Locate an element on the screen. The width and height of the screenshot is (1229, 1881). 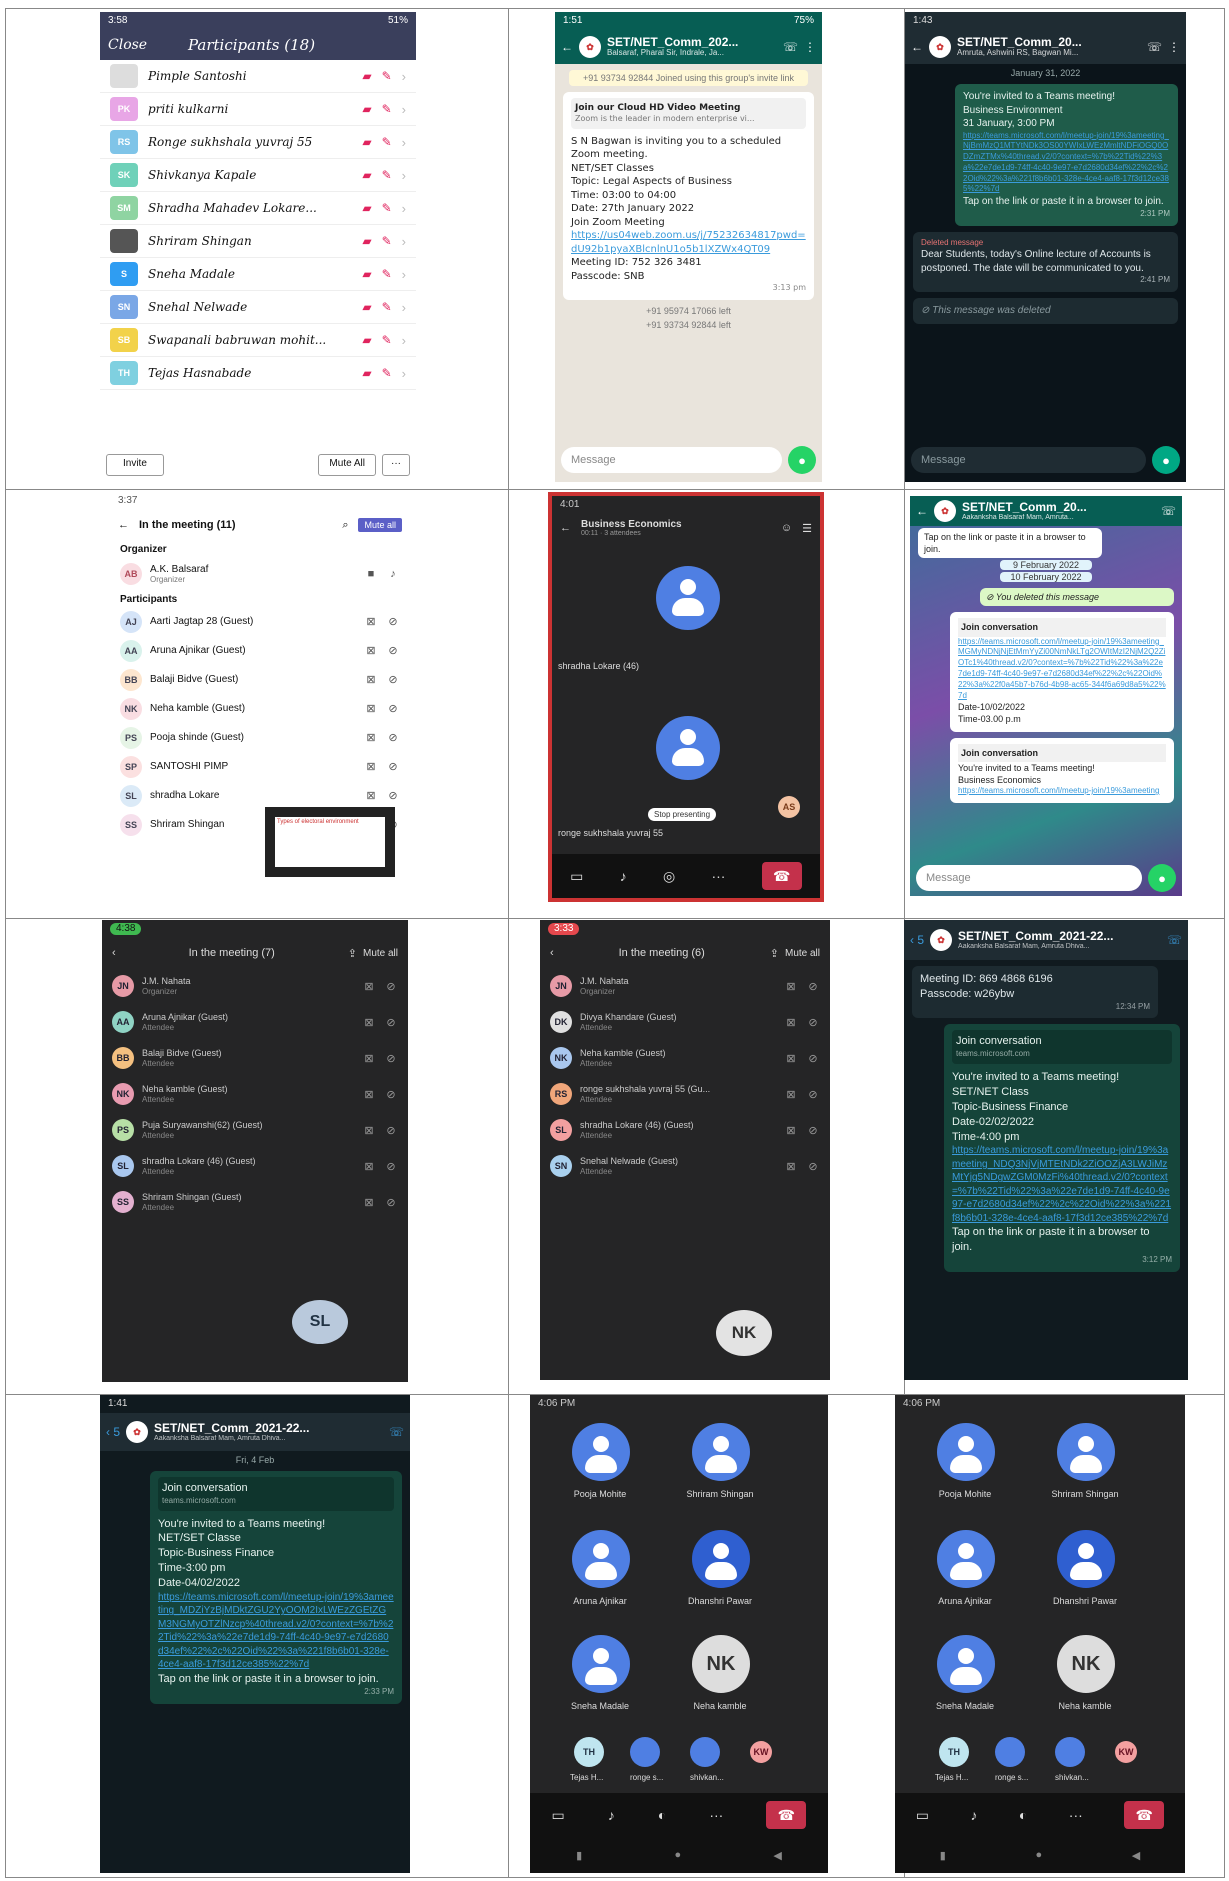
participant-row: PK priti kulkarni ▰ ✎ › is located at coordinates (258, 109).